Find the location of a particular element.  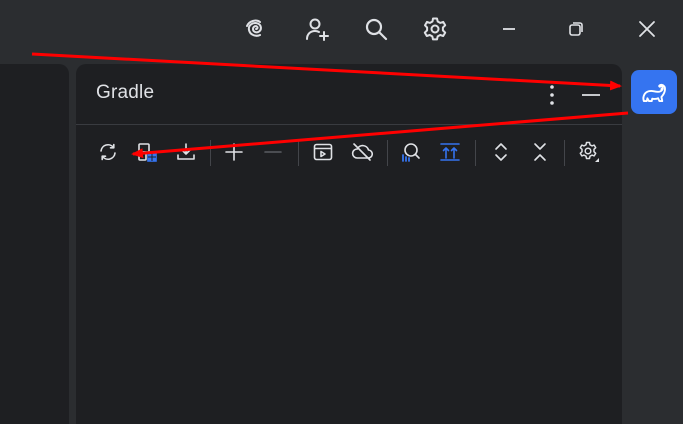

restore-icon is located at coordinates (576, 29).